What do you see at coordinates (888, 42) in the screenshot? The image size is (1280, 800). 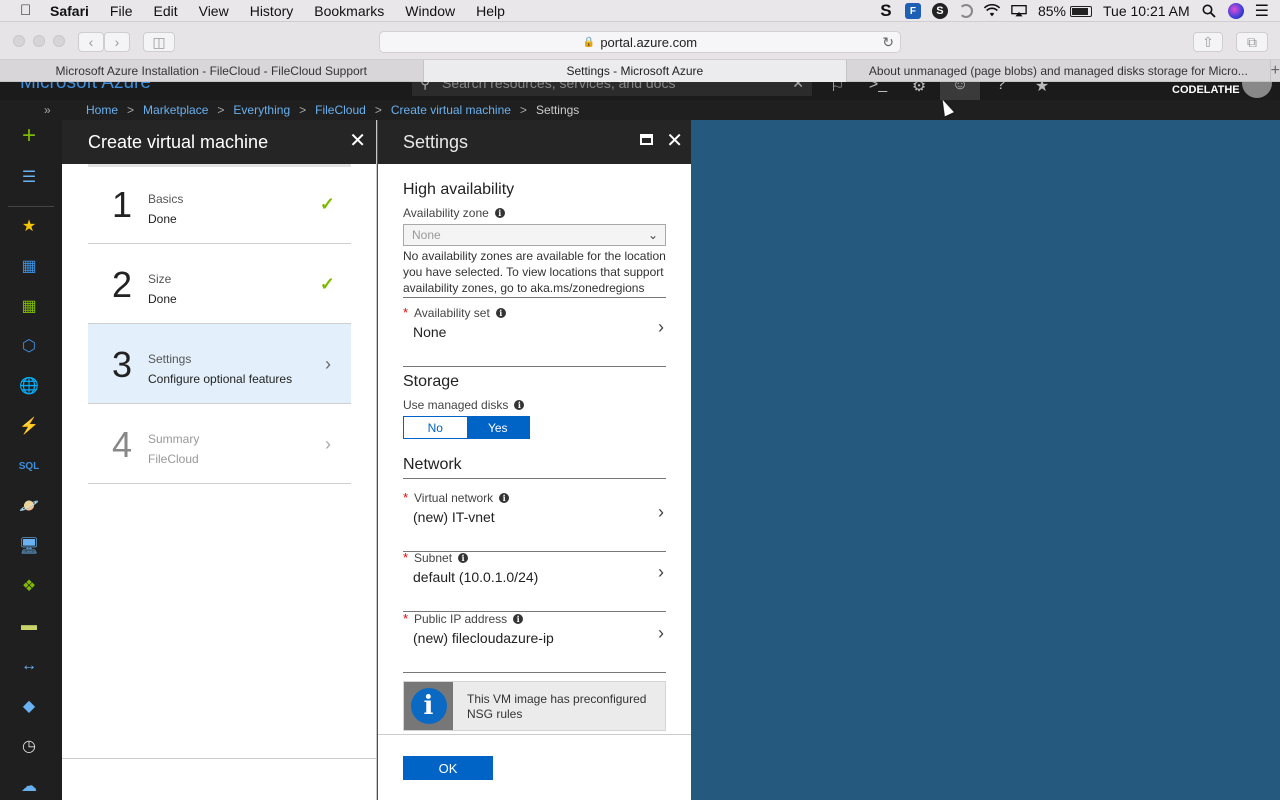 I see `reload-icon: ↻` at bounding box center [888, 42].